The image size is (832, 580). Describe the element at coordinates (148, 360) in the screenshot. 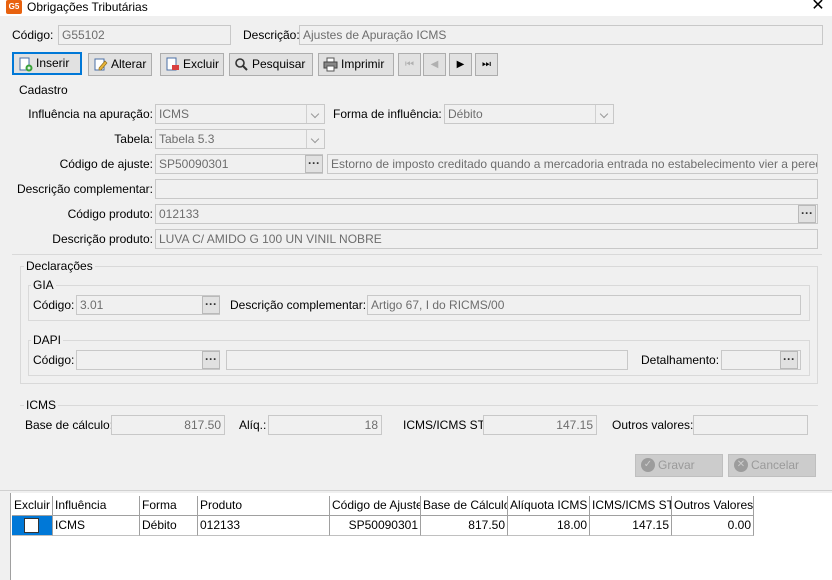

I see `dapi-codigo-field` at that location.